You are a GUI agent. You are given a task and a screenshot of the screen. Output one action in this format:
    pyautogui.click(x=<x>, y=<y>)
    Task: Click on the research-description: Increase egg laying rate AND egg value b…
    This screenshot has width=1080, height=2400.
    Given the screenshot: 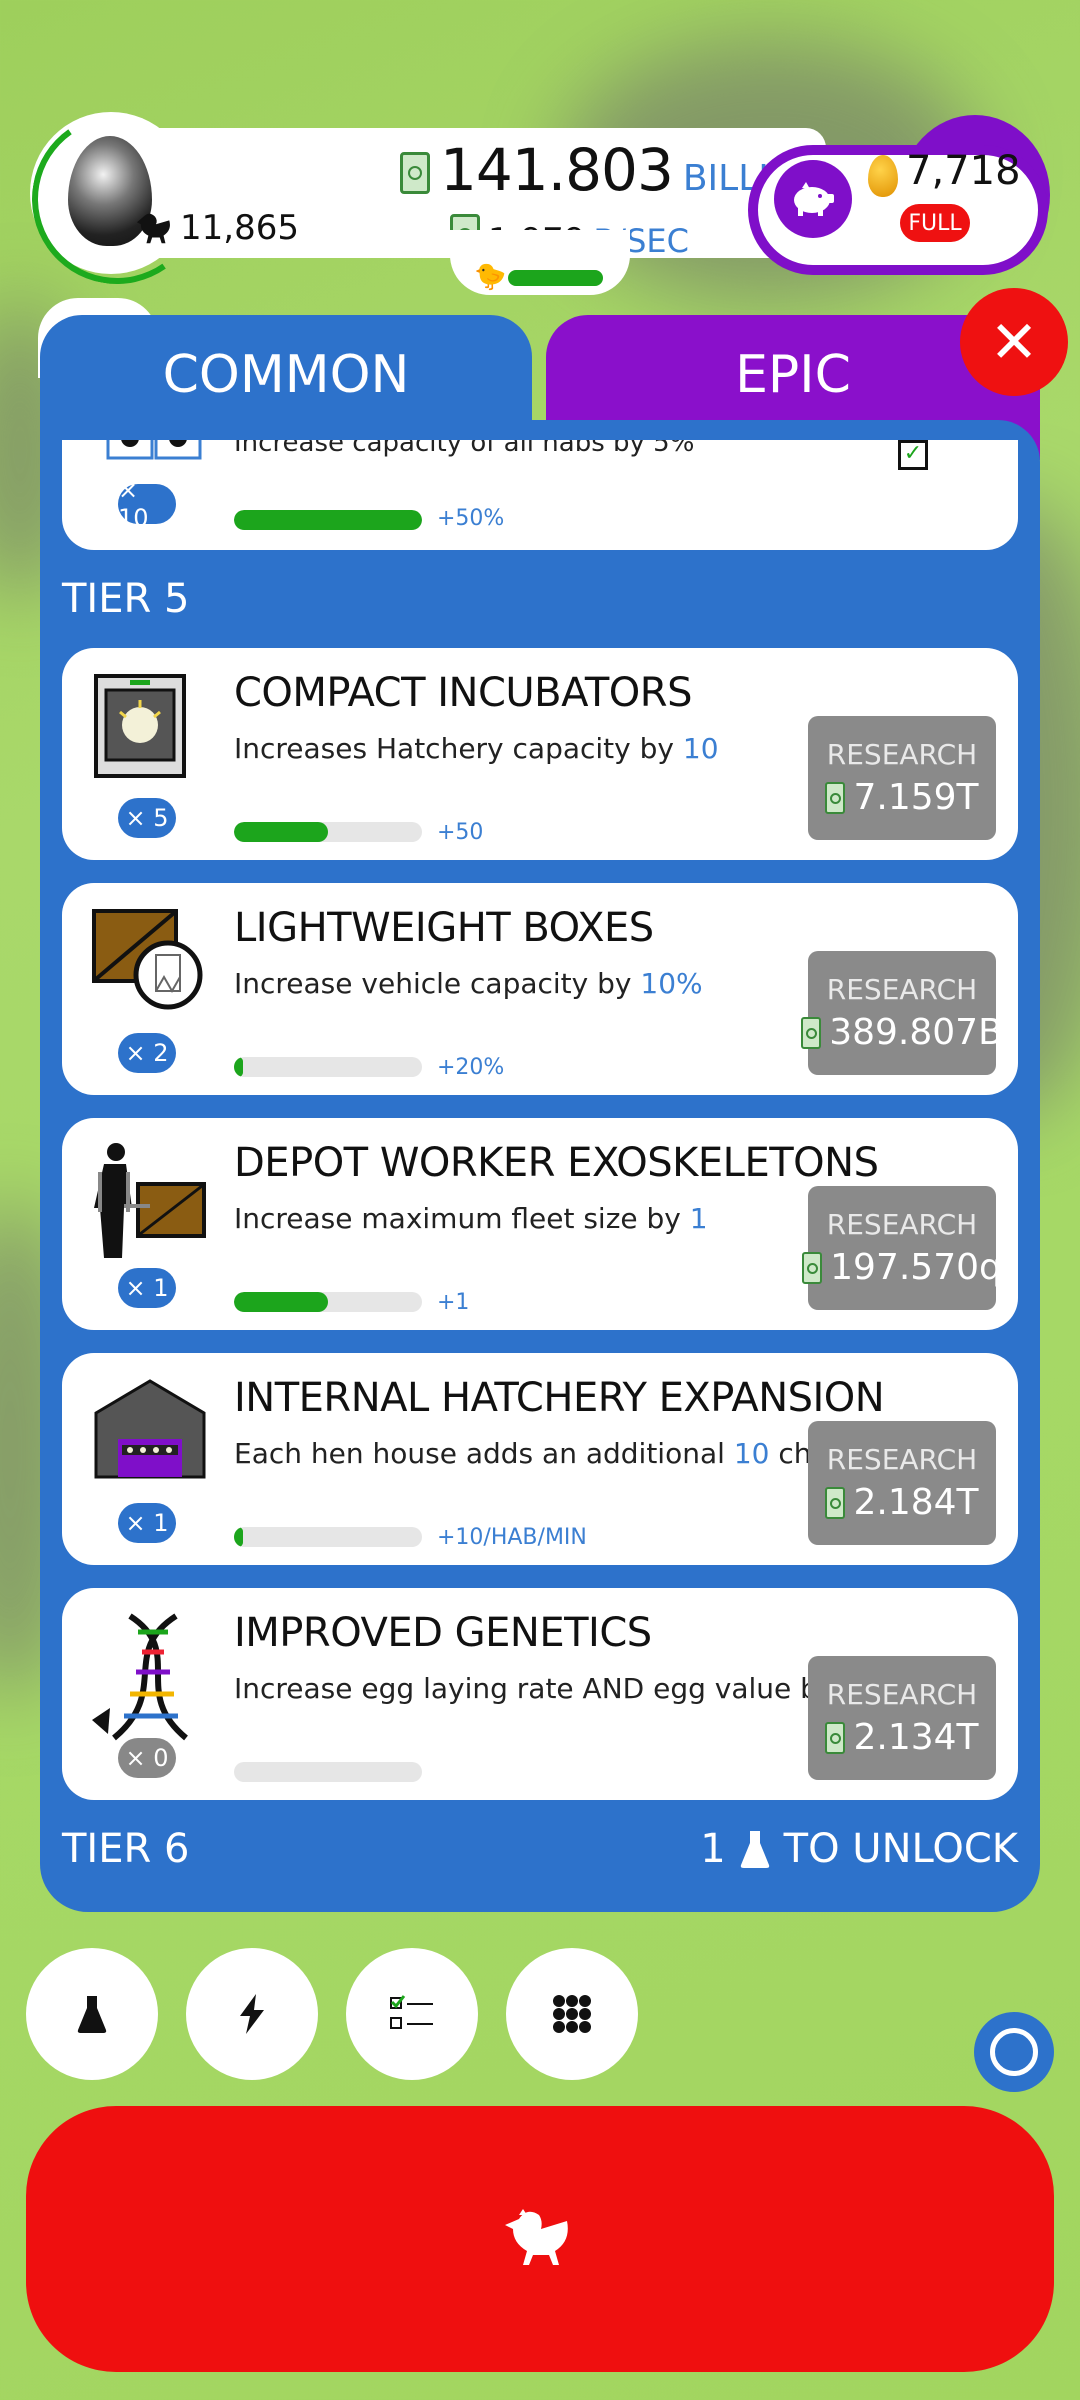 What is the action you would take?
    pyautogui.click(x=570, y=1688)
    